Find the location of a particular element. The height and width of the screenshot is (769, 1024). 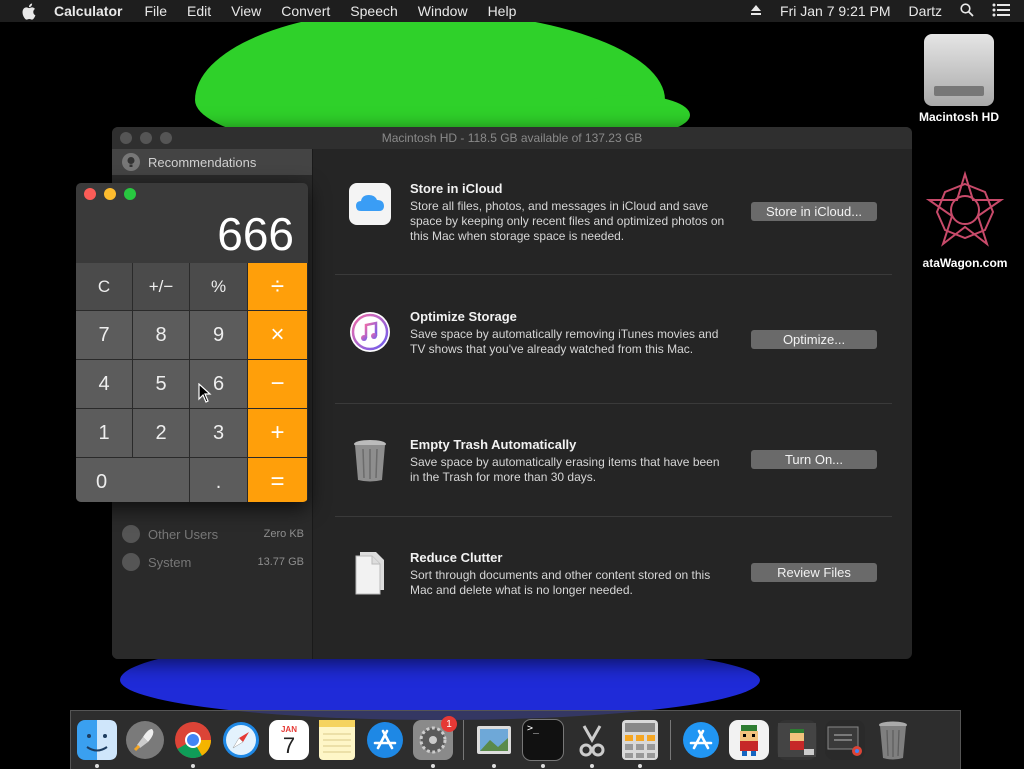

hard-drive-icon is located at coordinates (959, 70).